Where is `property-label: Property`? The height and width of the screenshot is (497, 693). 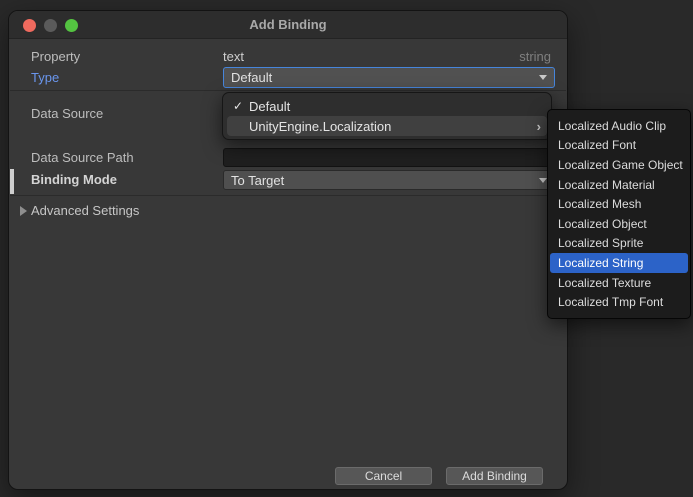 property-label: Property is located at coordinates (56, 56).